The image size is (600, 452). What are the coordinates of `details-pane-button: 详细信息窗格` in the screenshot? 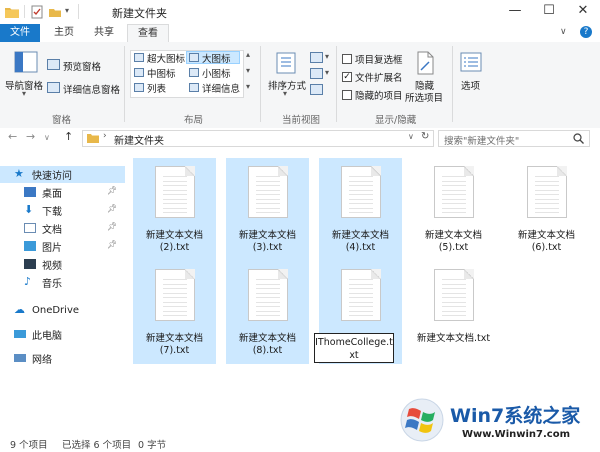 It's located at (91, 89).